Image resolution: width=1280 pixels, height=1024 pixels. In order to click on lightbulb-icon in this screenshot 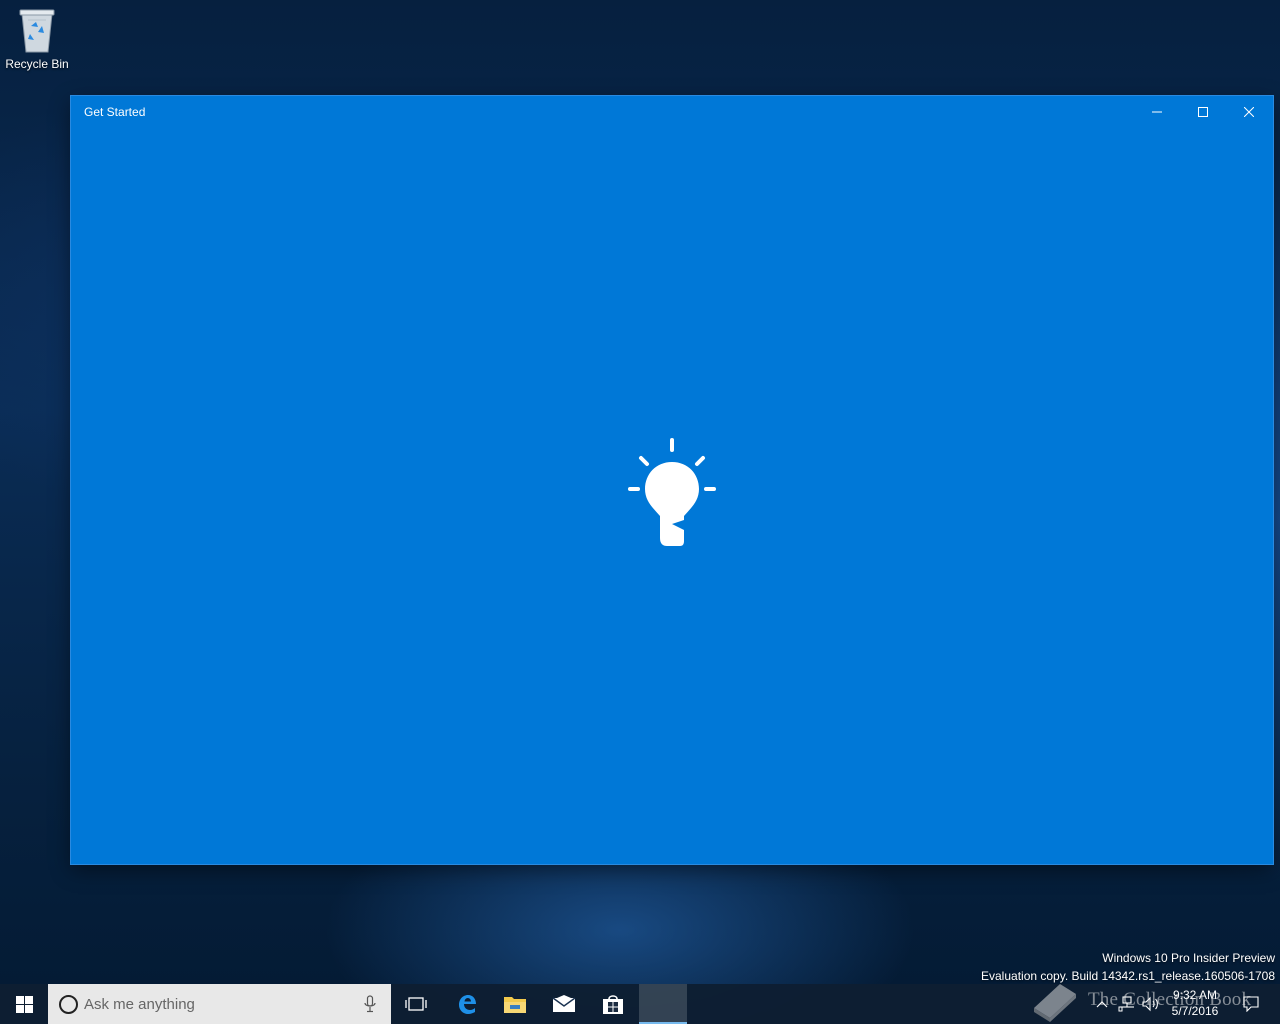, I will do `click(672, 492)`.